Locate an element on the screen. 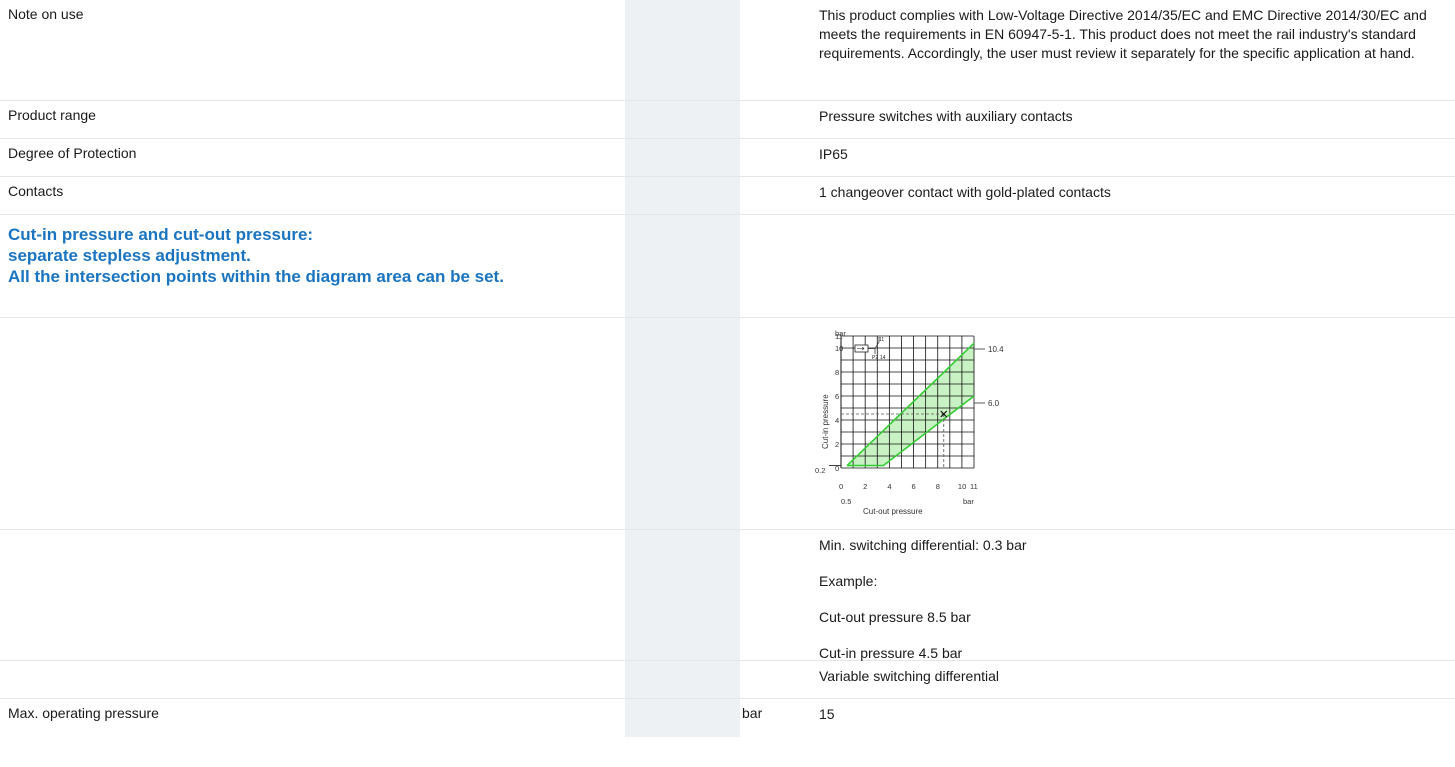 The height and width of the screenshot is (767, 1455). y-tick-label: 6 is located at coordinates (837, 396).